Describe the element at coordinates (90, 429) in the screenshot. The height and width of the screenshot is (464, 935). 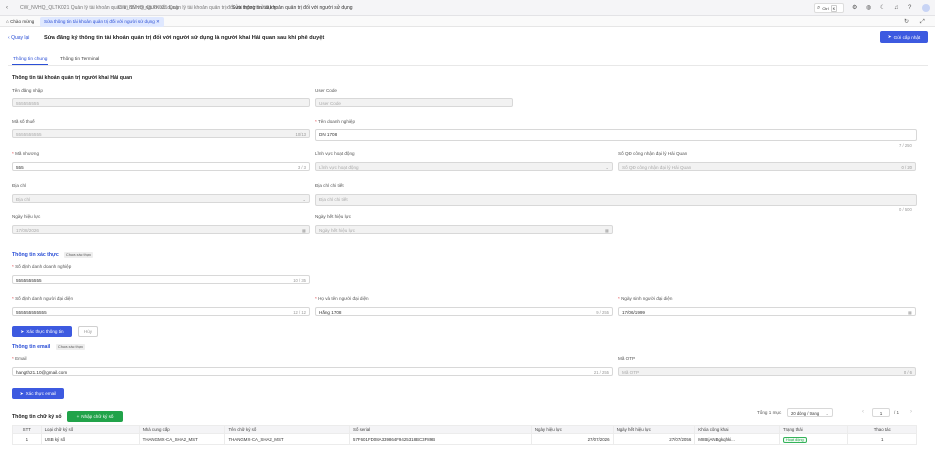
I see `col-type: Loại chữ ký số` at that location.